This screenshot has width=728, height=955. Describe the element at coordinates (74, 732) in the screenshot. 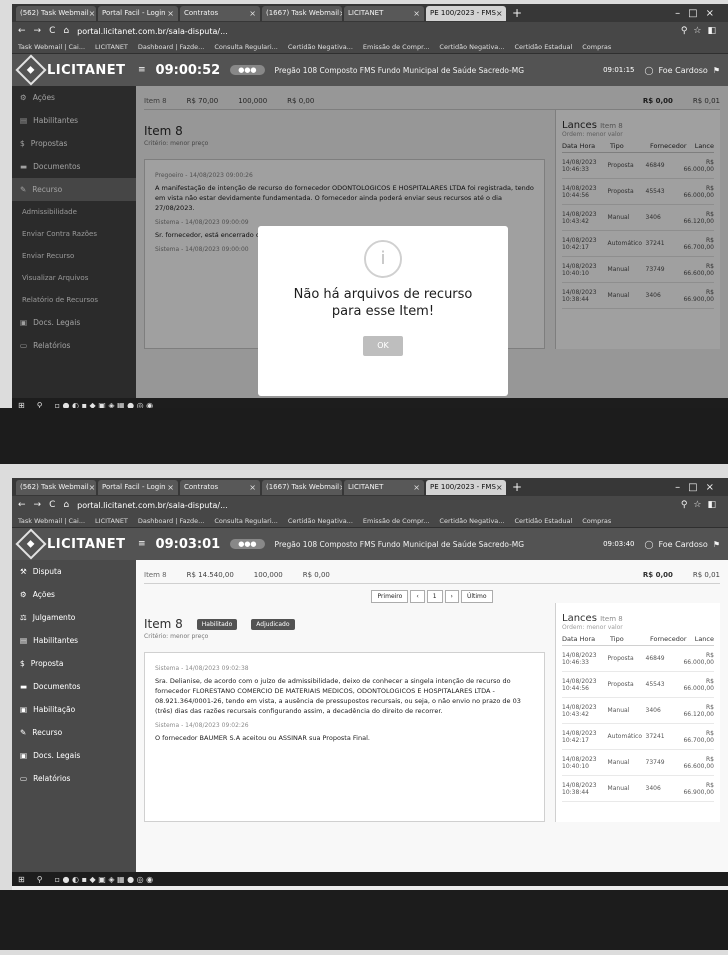

I see `sidebar-item-recurso: ✎ Recurso` at that location.